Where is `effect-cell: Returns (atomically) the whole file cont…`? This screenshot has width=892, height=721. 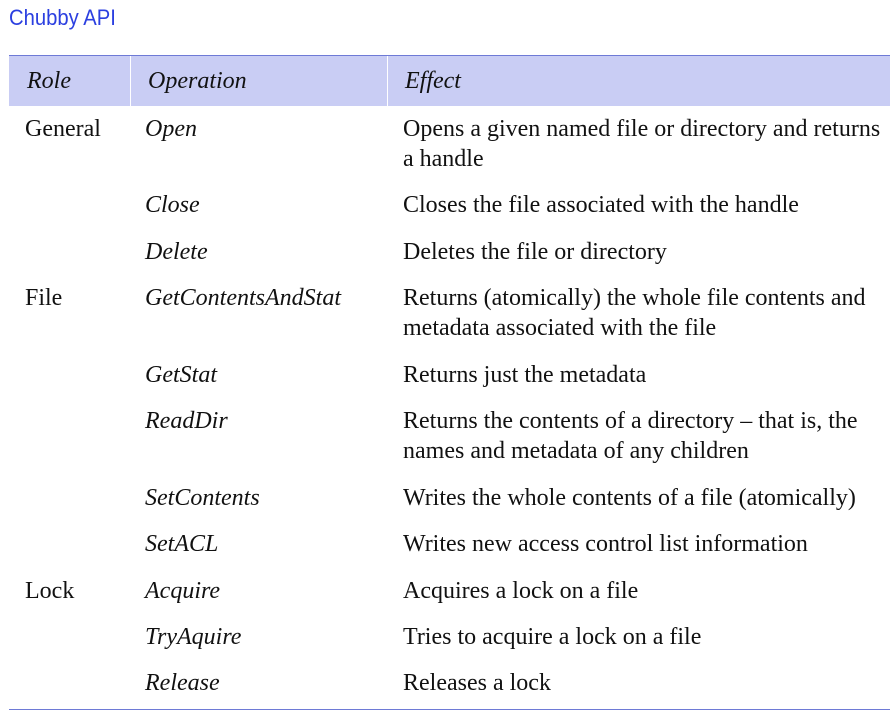
effect-cell: Returns (atomically) the whole file cont… is located at coordinates (634, 313).